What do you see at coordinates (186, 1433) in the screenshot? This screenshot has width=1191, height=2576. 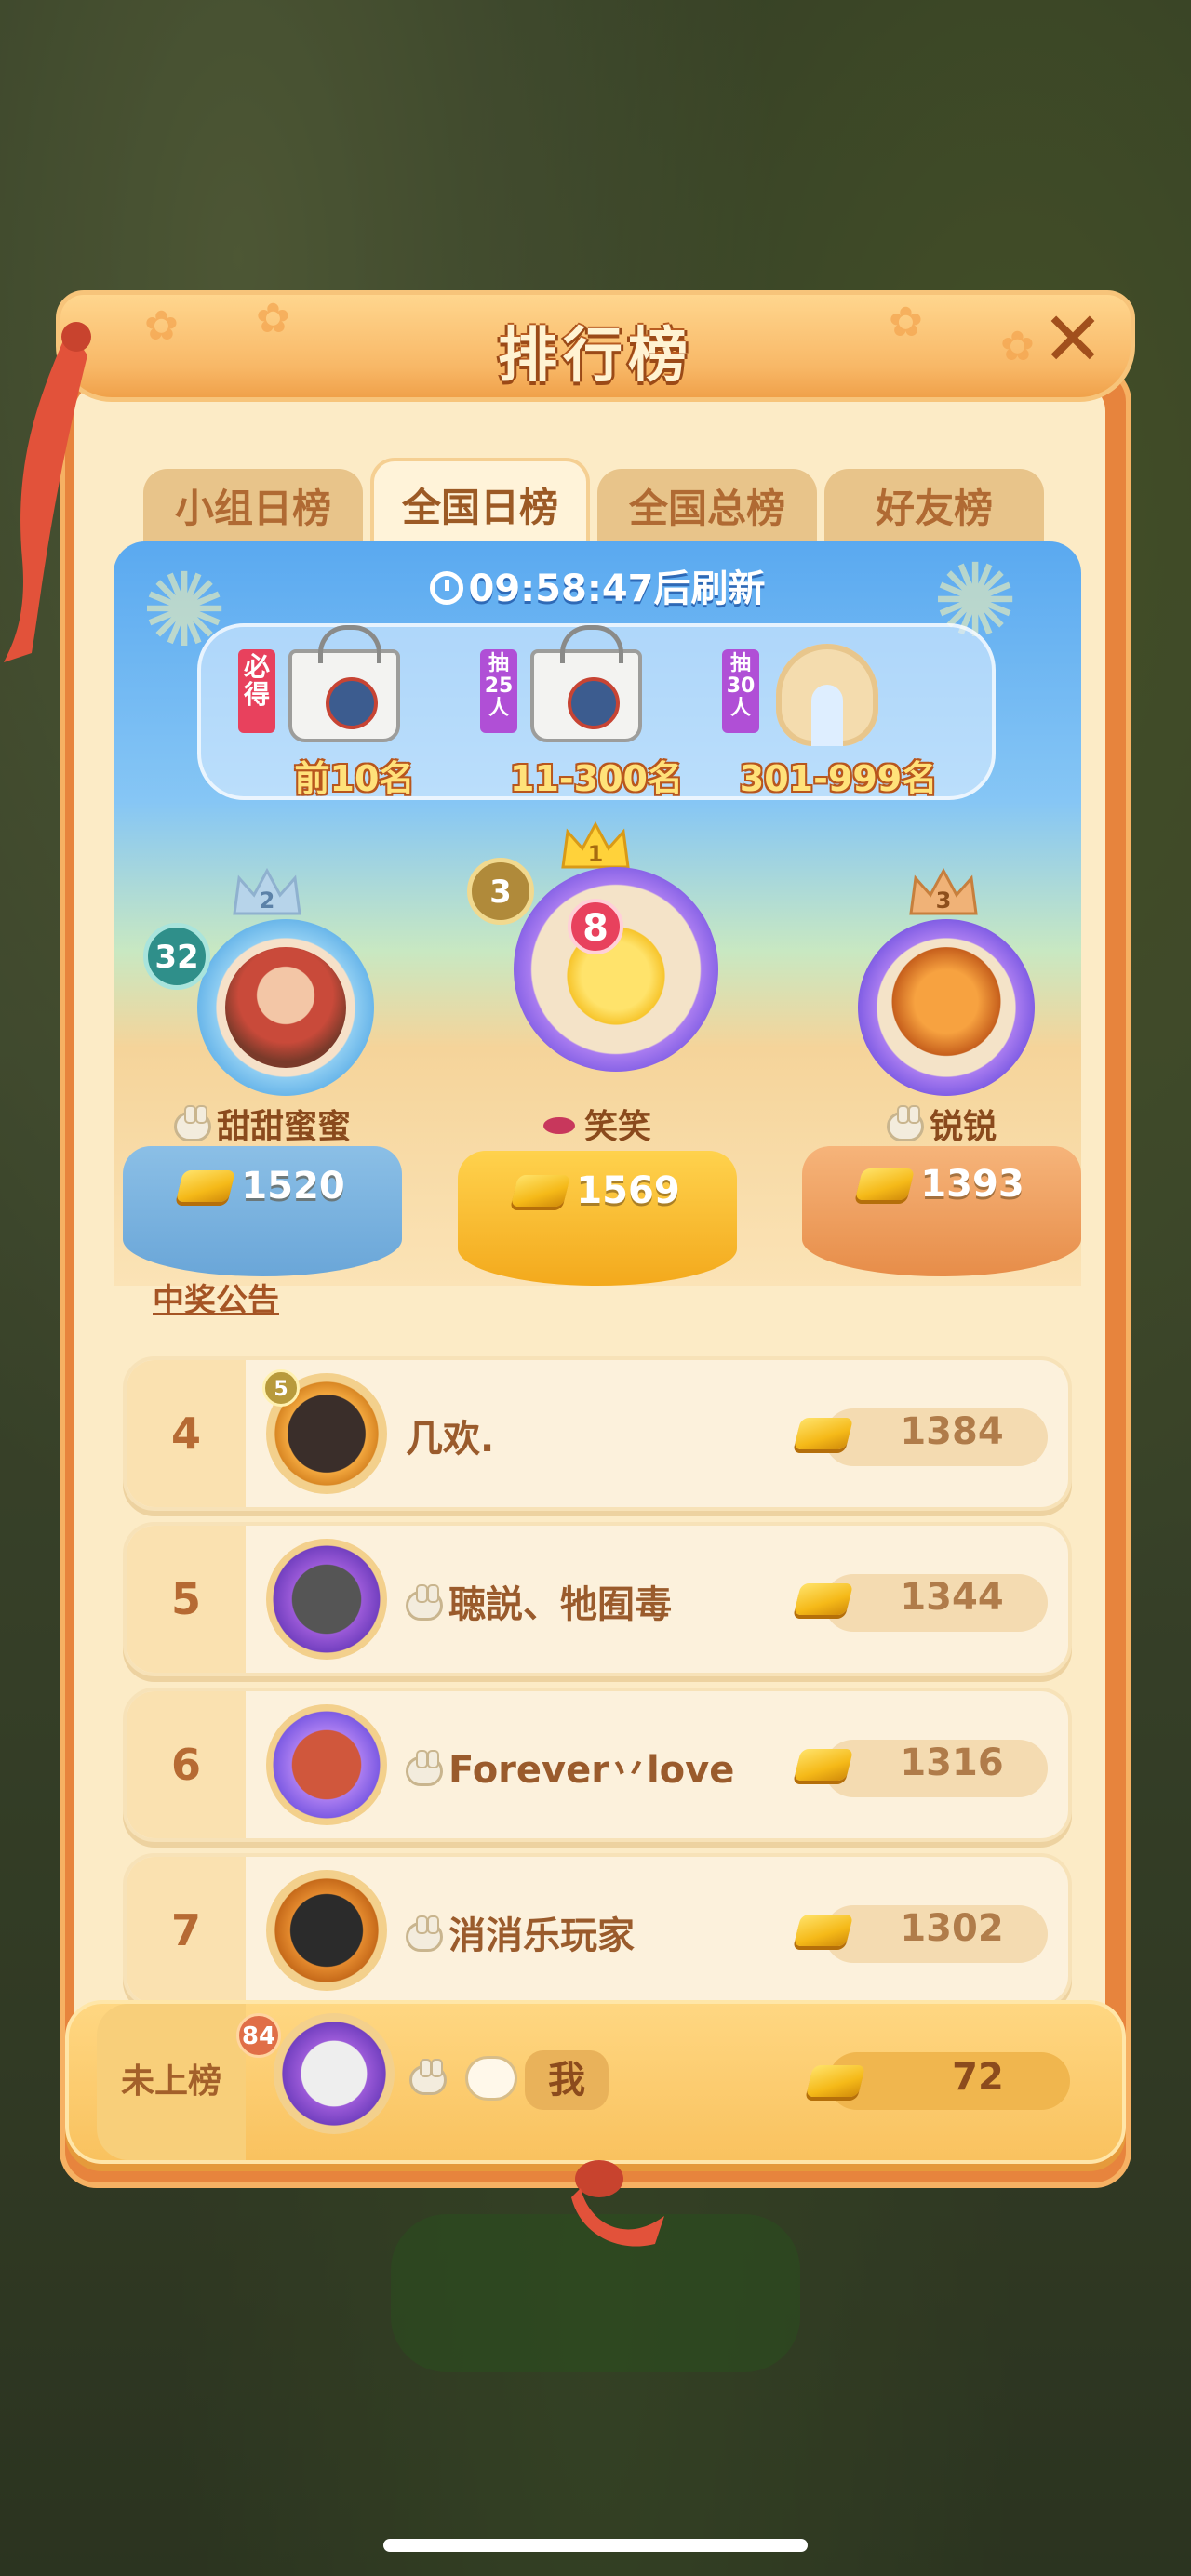 I see `rank-number: 4` at bounding box center [186, 1433].